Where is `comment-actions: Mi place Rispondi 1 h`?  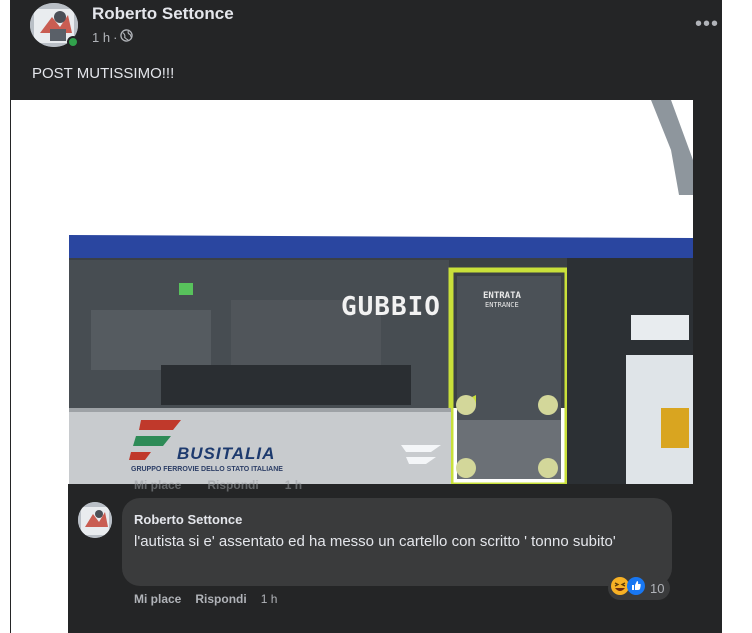 comment-actions: Mi place Rispondi 1 h is located at coordinates (205, 599).